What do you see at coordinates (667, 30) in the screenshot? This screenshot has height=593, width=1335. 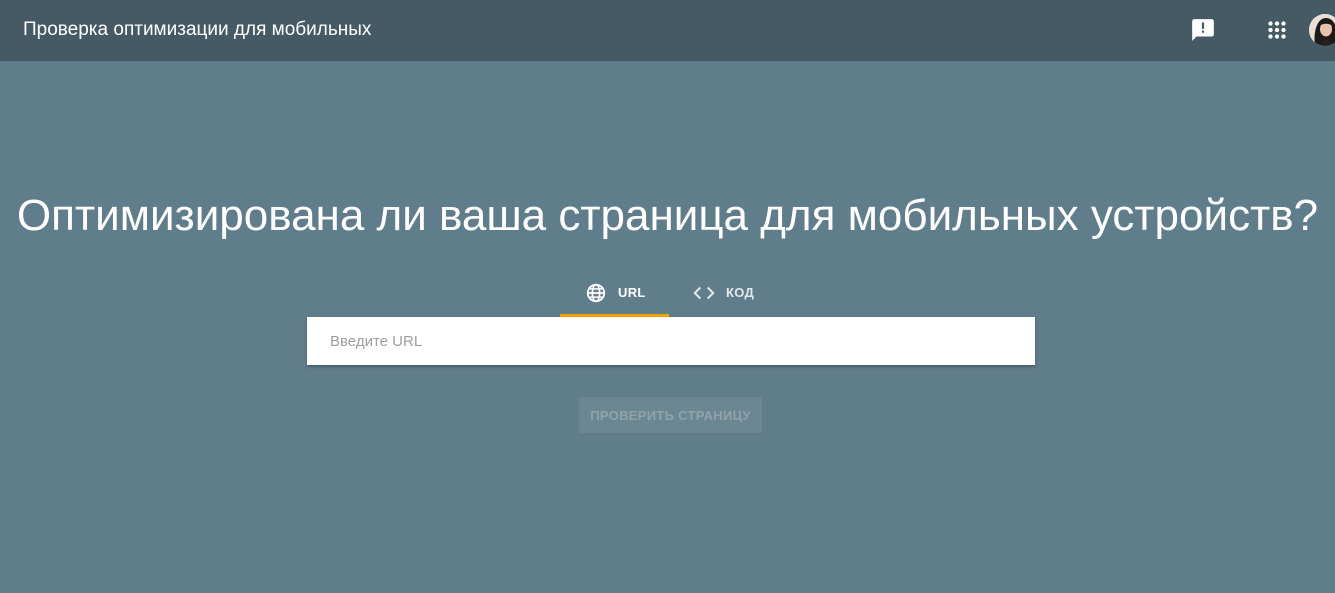 I see `top-app-bar: Проверка оптимизации для мобильных` at bounding box center [667, 30].